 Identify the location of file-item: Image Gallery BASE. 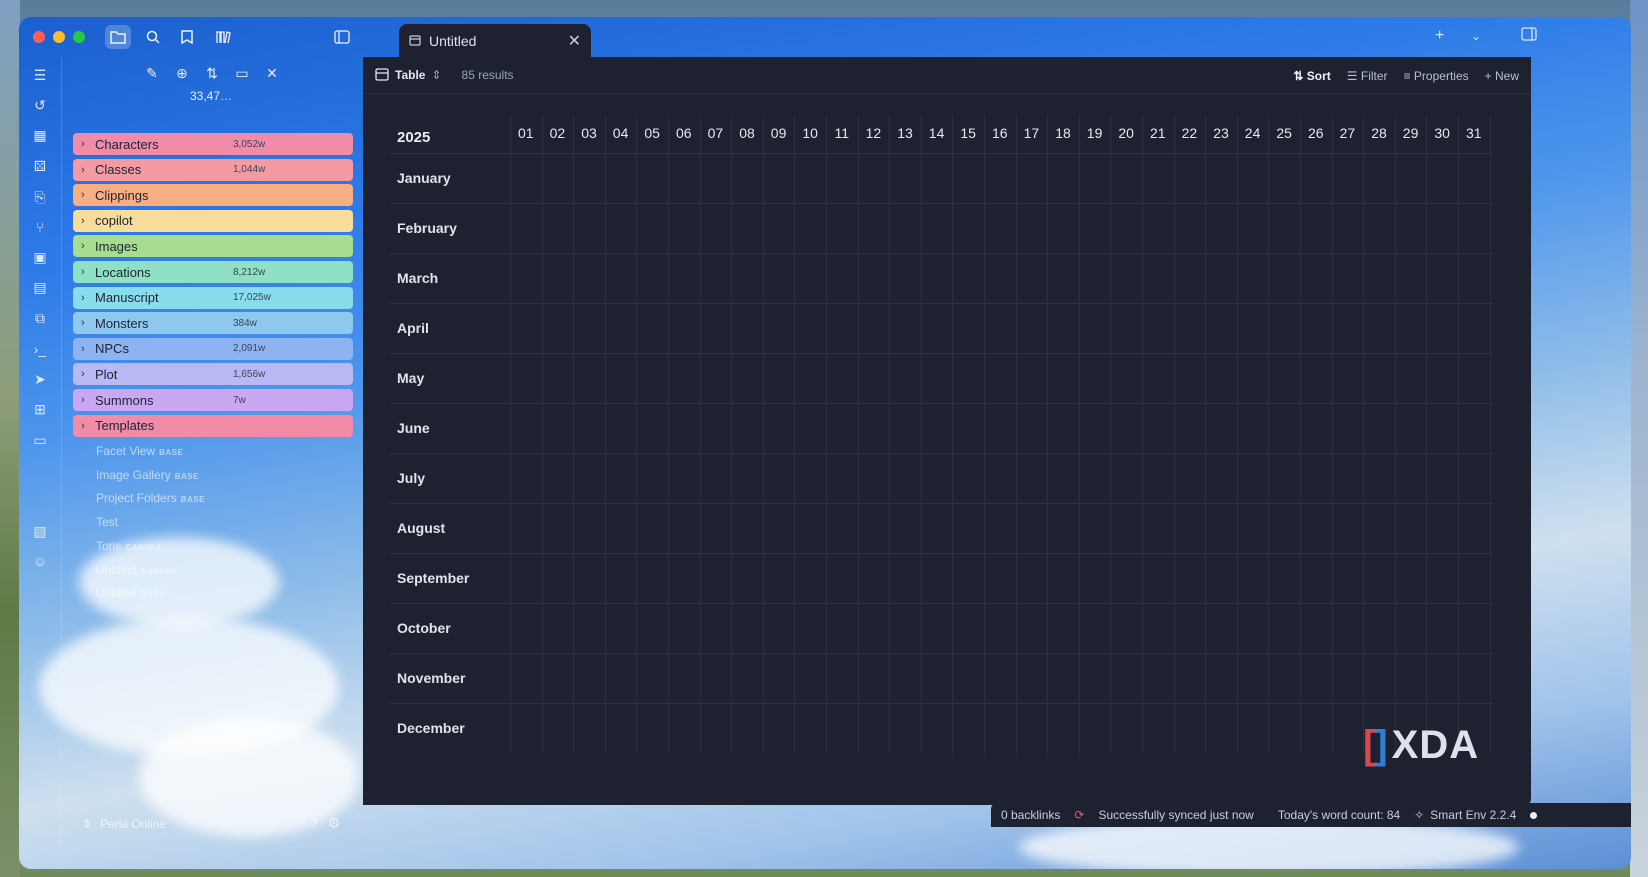
(147, 475).